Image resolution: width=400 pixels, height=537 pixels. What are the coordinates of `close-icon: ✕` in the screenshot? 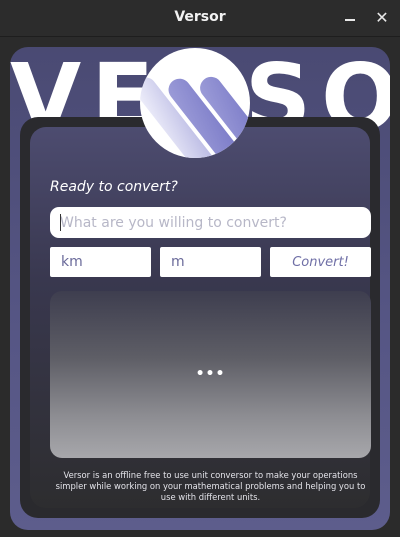 It's located at (382, 17).